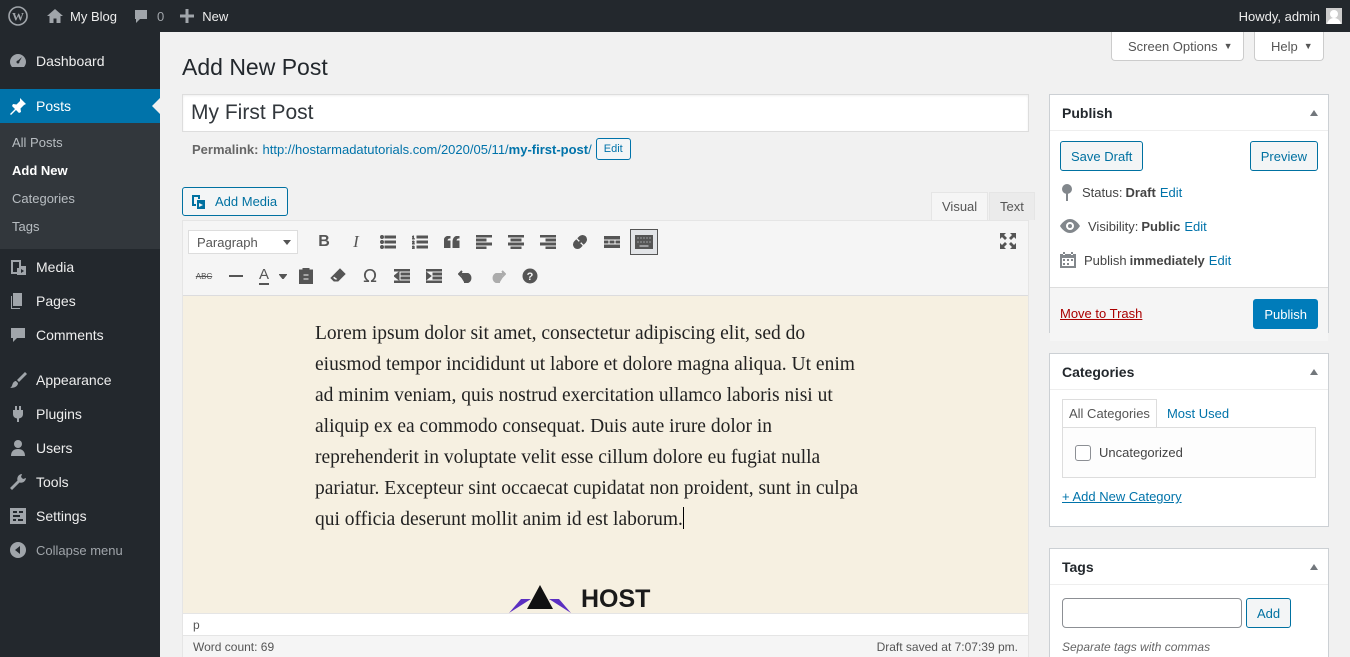  I want to click on publish-box-header: Publish, so click(1189, 113).